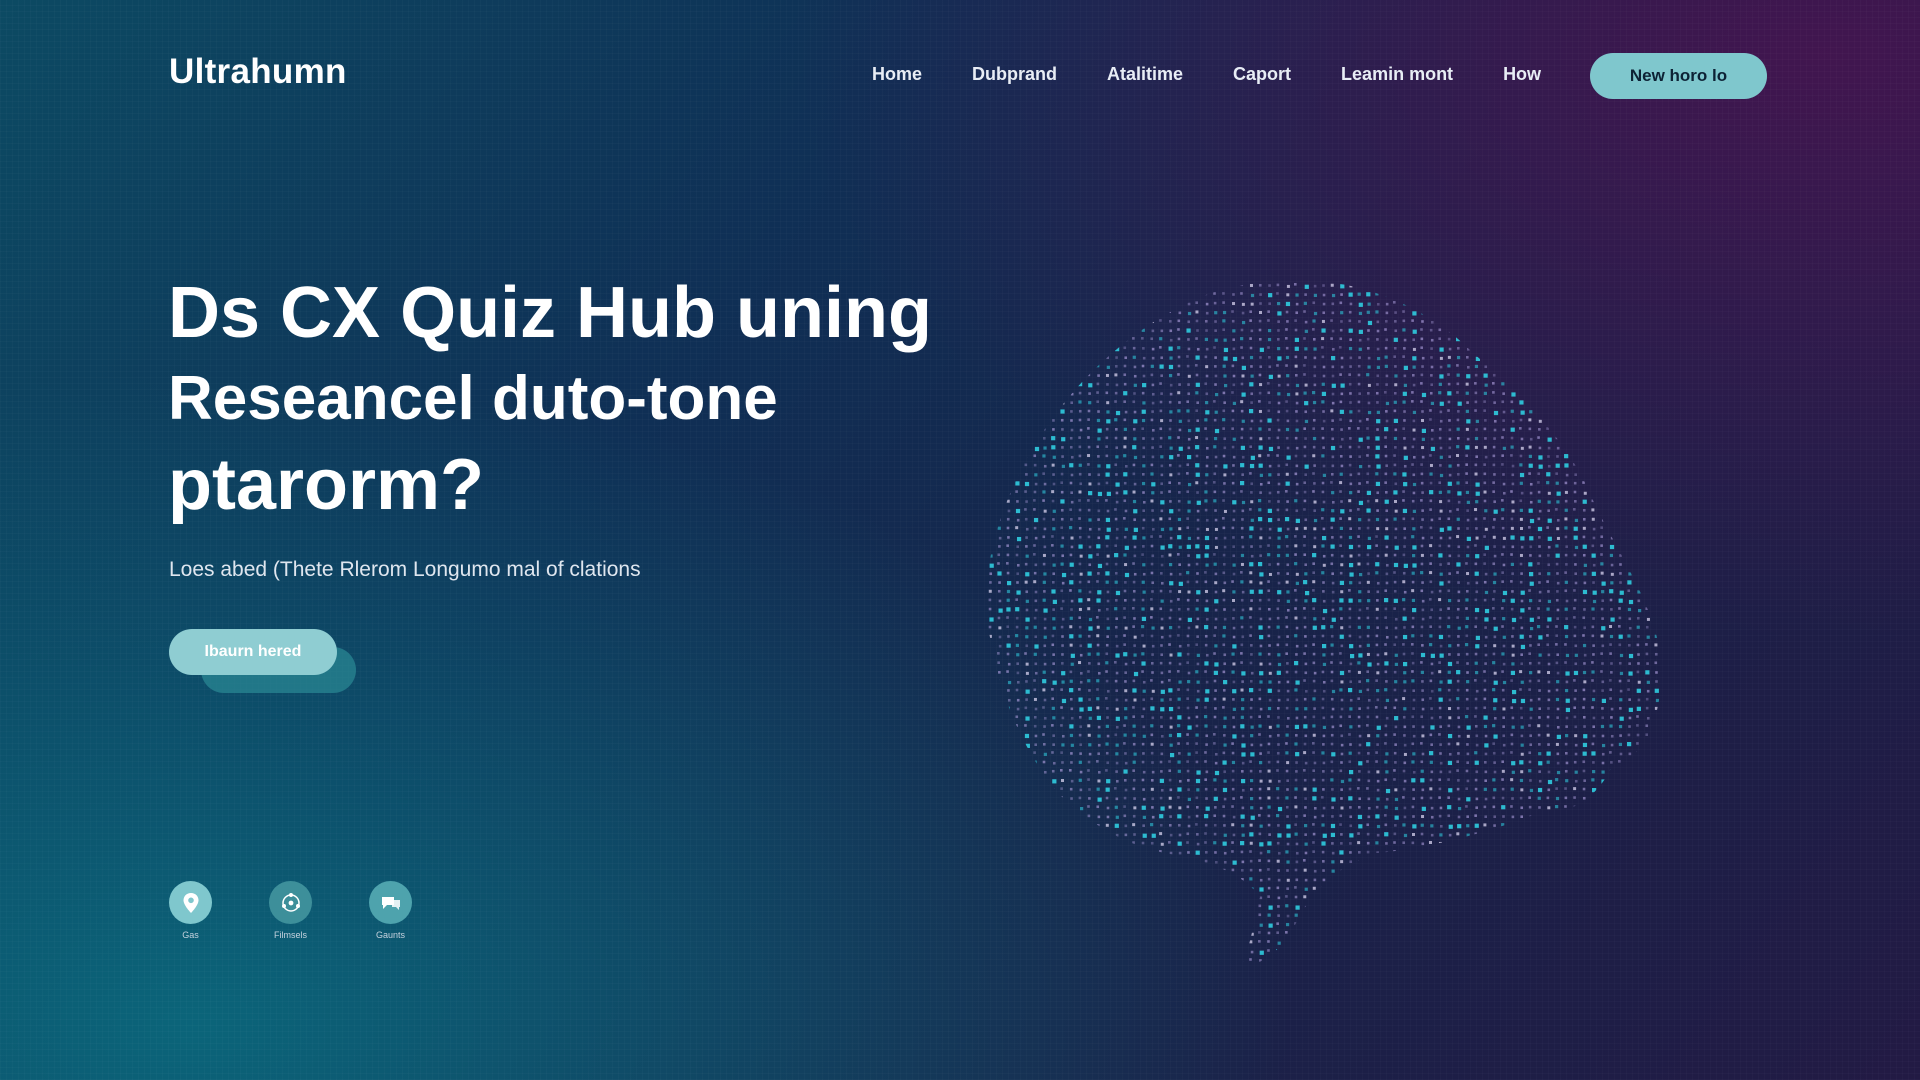  I want to click on hero-title-line: Ds CX Quiz Hub uning, so click(550, 313).